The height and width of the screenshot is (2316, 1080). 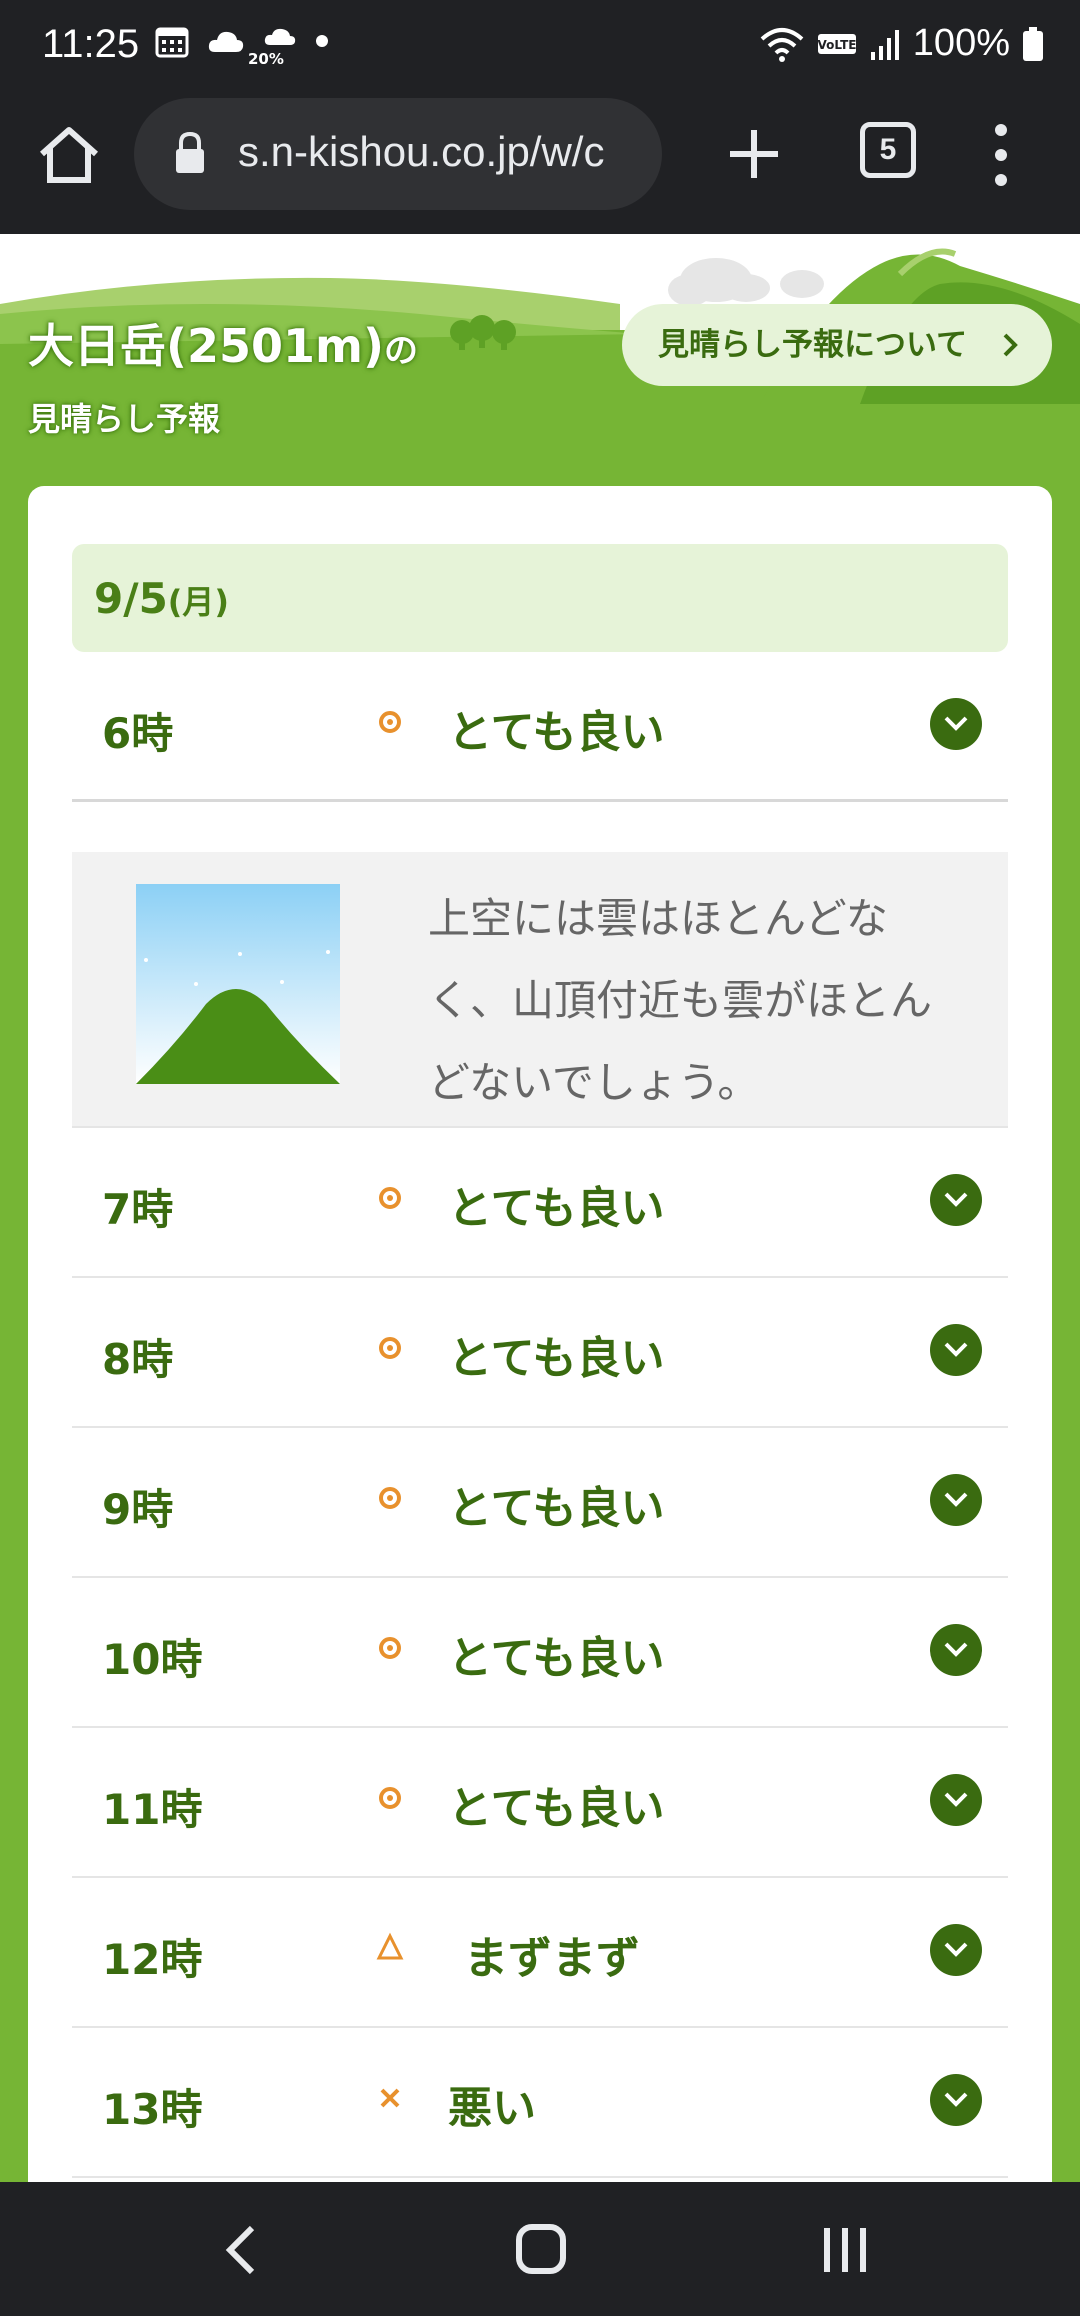 I want to click on battery-percent: 100%, so click(x=961, y=43).